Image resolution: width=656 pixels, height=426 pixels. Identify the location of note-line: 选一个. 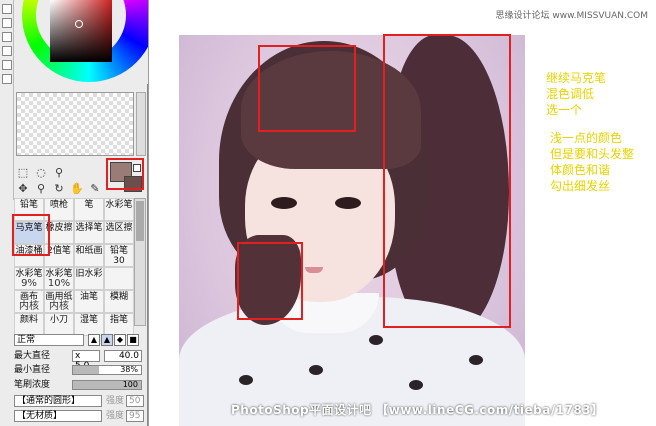
(564, 110).